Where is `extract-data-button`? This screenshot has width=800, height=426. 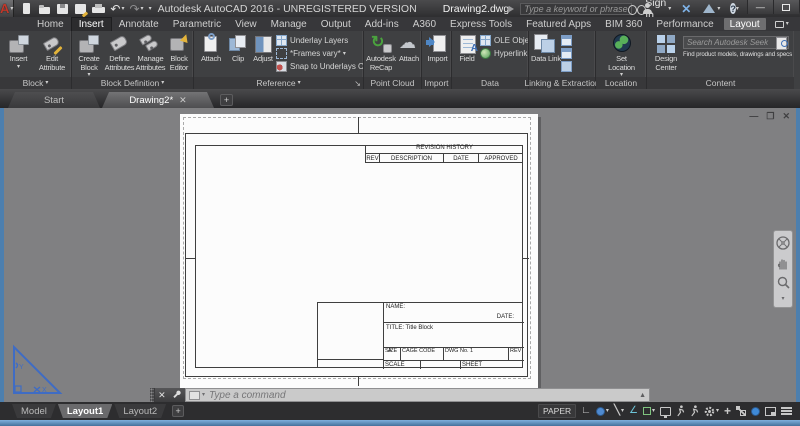
extract-data-button is located at coordinates (568, 66).